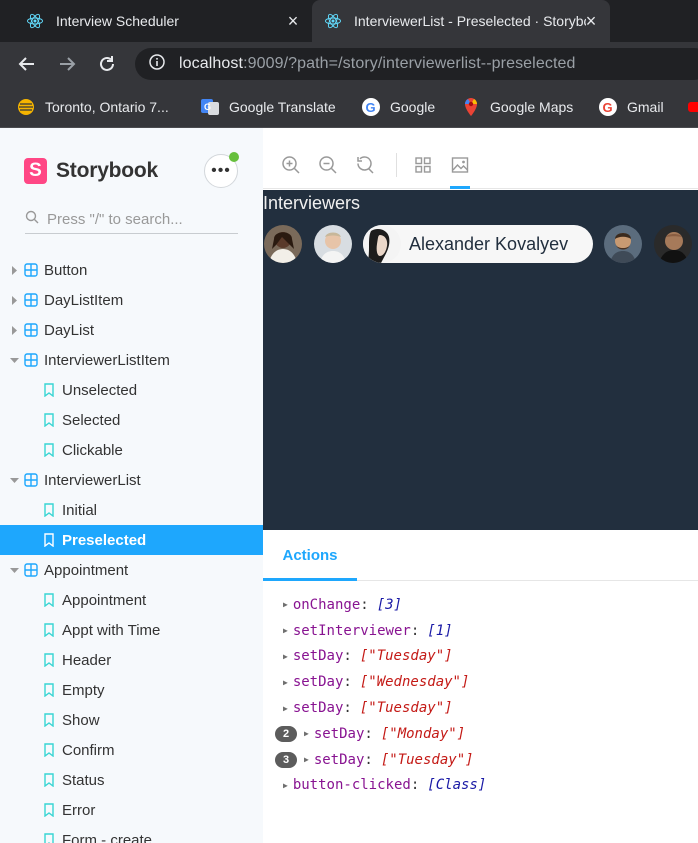 Image resolution: width=698 pixels, height=843 pixels. I want to click on forward-arrow-icon, so click(67, 64).